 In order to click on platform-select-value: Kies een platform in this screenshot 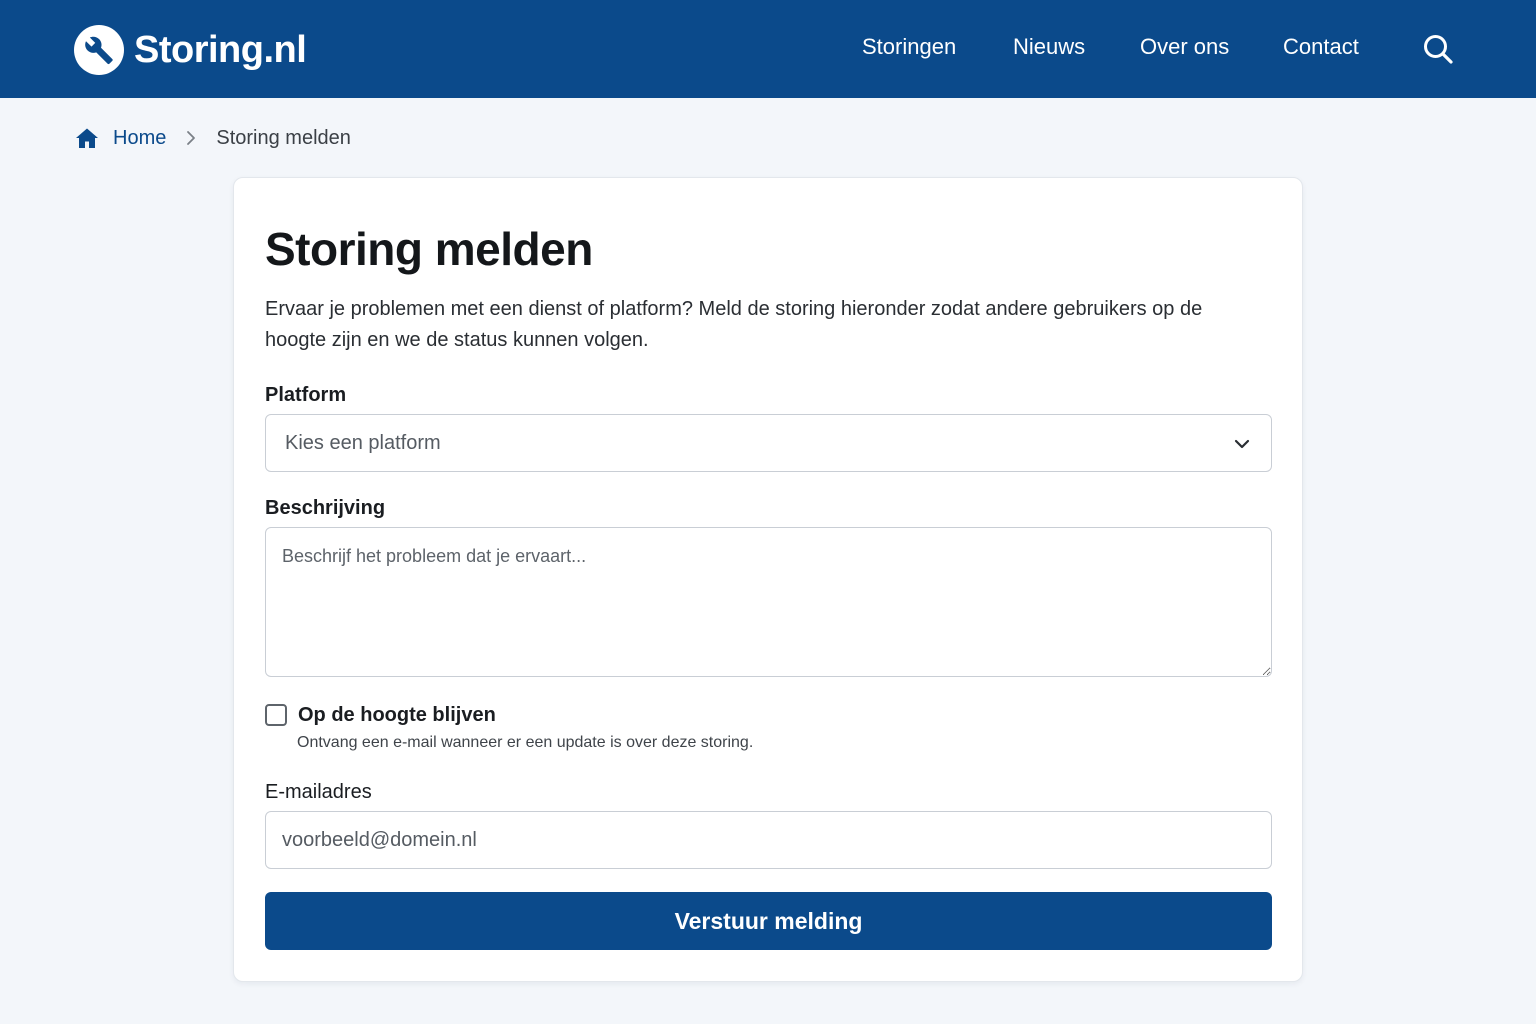, I will do `click(363, 443)`.